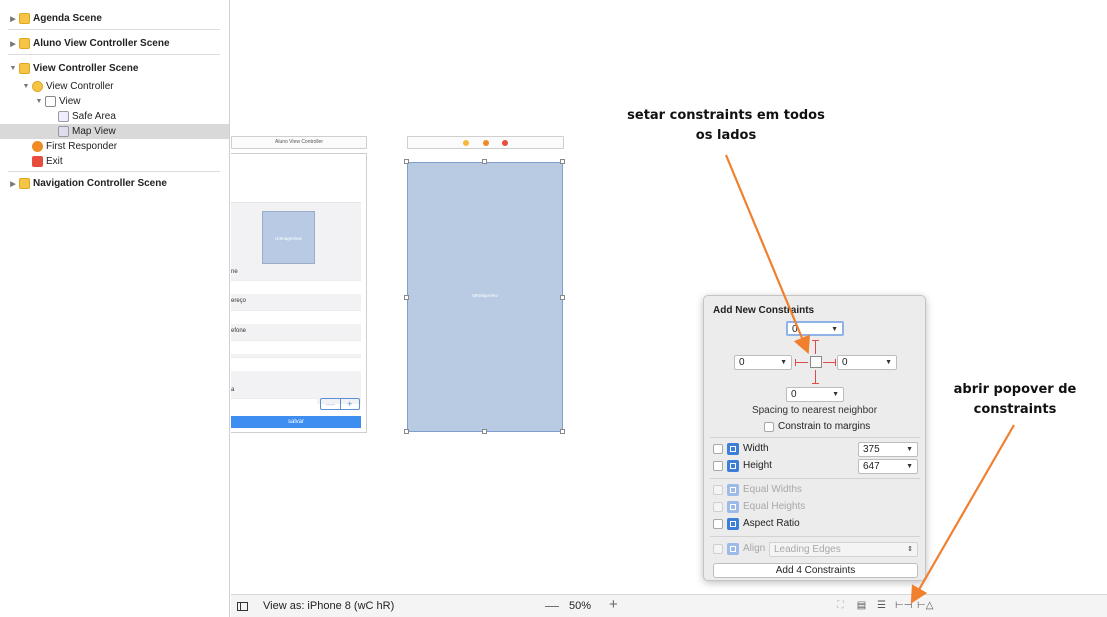 Image resolution: width=1107 pixels, height=617 pixels. I want to click on outline-item-exit: Exit, so click(114, 161).